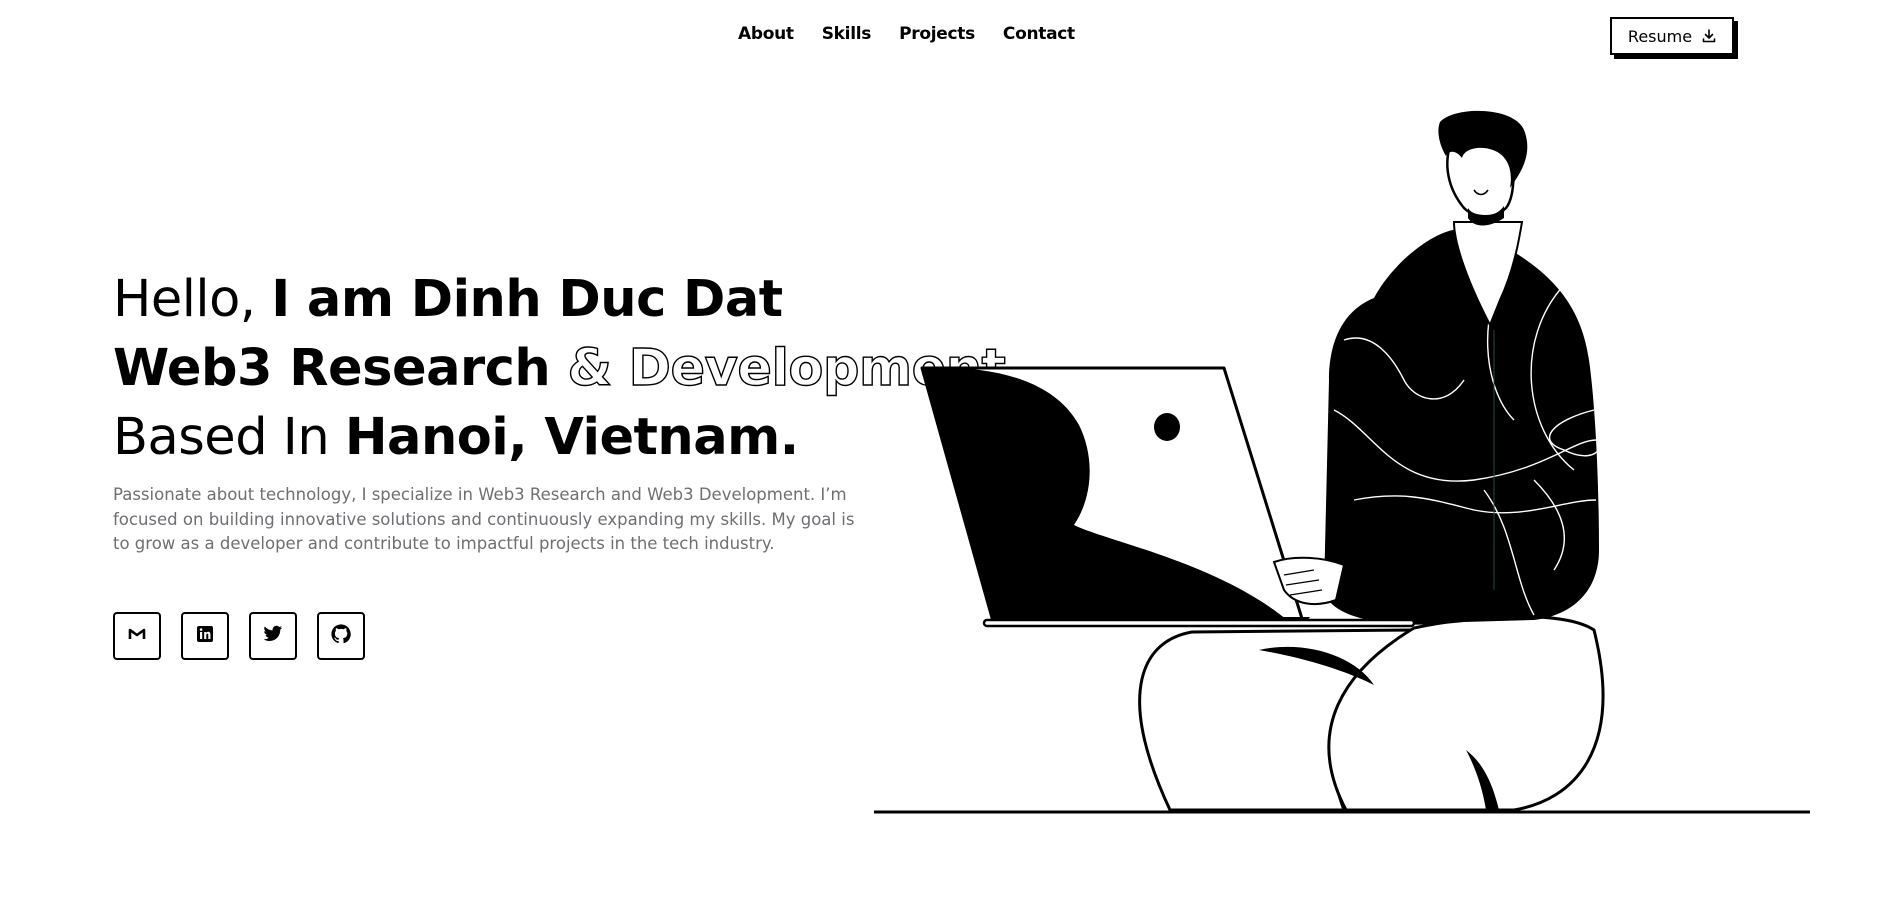  I want to click on github-icon, so click(341, 636).